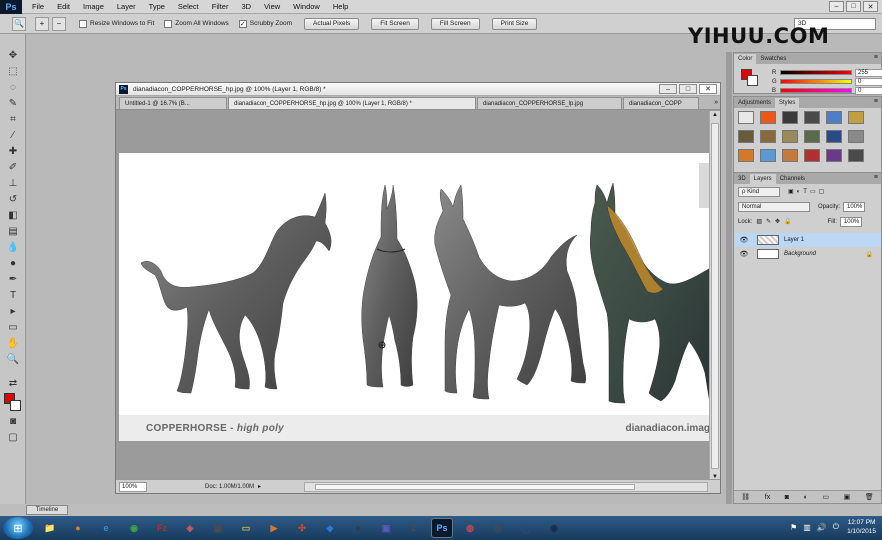 This screenshot has width=882, height=540. I want to click on layer-kind-select: ρ Kind, so click(759, 191).